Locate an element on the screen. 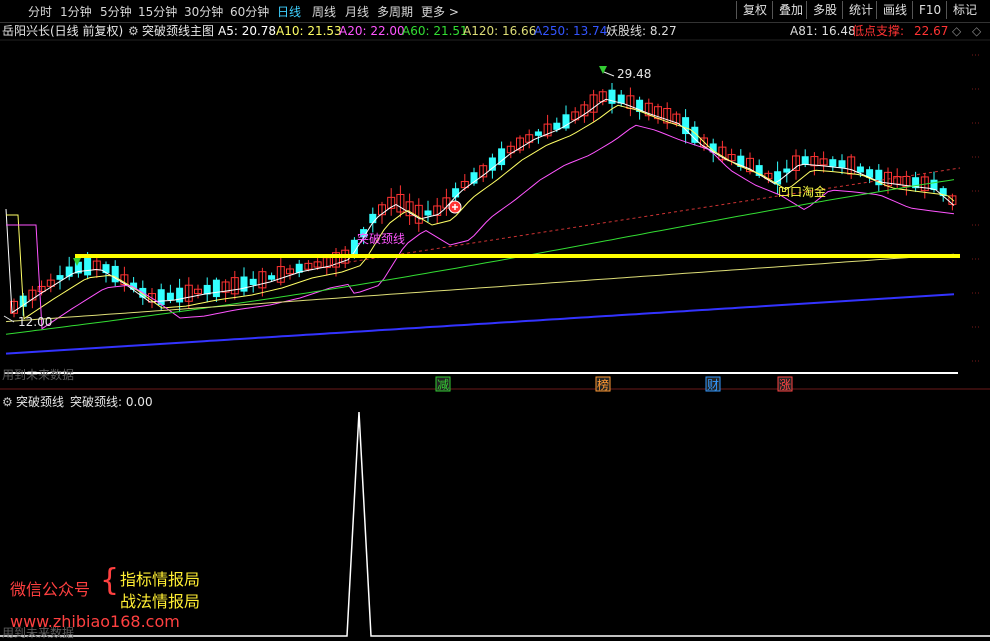 The width and height of the screenshot is (990, 641). ma120-value: A120: 16.66 is located at coordinates (500, 31).